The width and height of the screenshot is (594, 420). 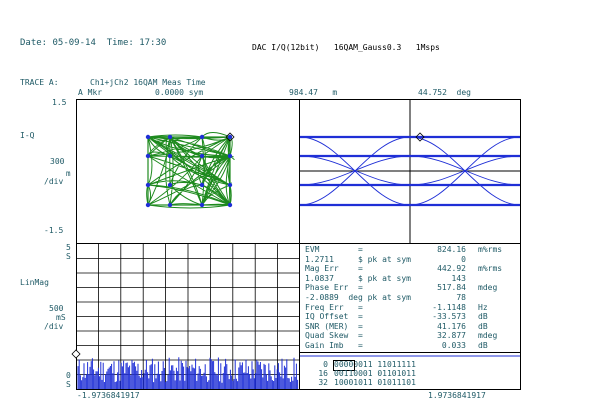 What do you see at coordinates (358, 278) in the screenshot?
I see `error-summary-label: 1.0837 $ pk at sym` at bounding box center [358, 278].